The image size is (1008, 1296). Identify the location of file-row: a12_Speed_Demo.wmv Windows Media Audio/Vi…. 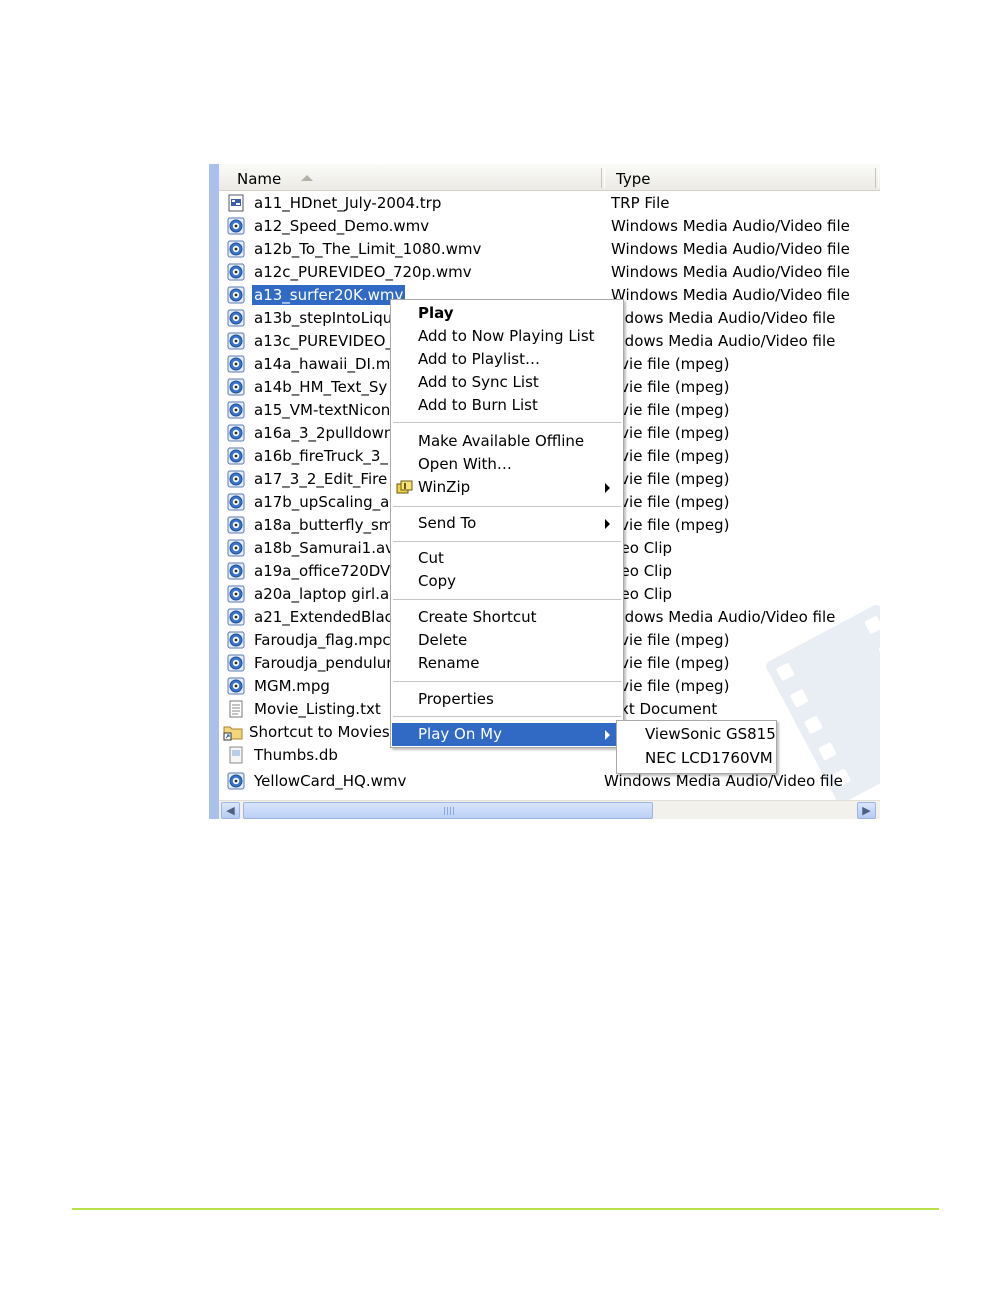
(544, 226).